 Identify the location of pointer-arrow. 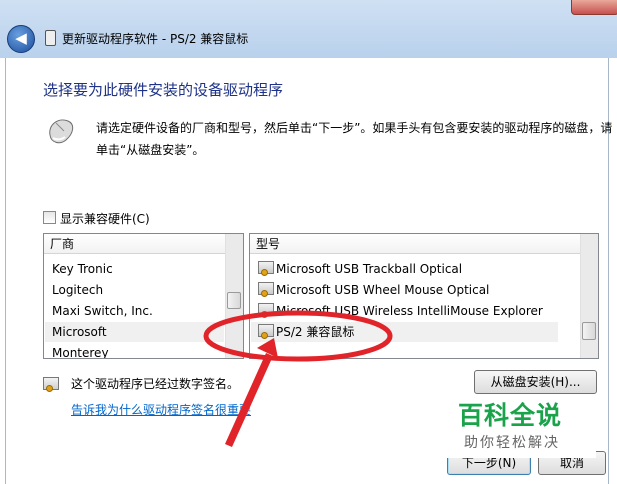
(249, 400).